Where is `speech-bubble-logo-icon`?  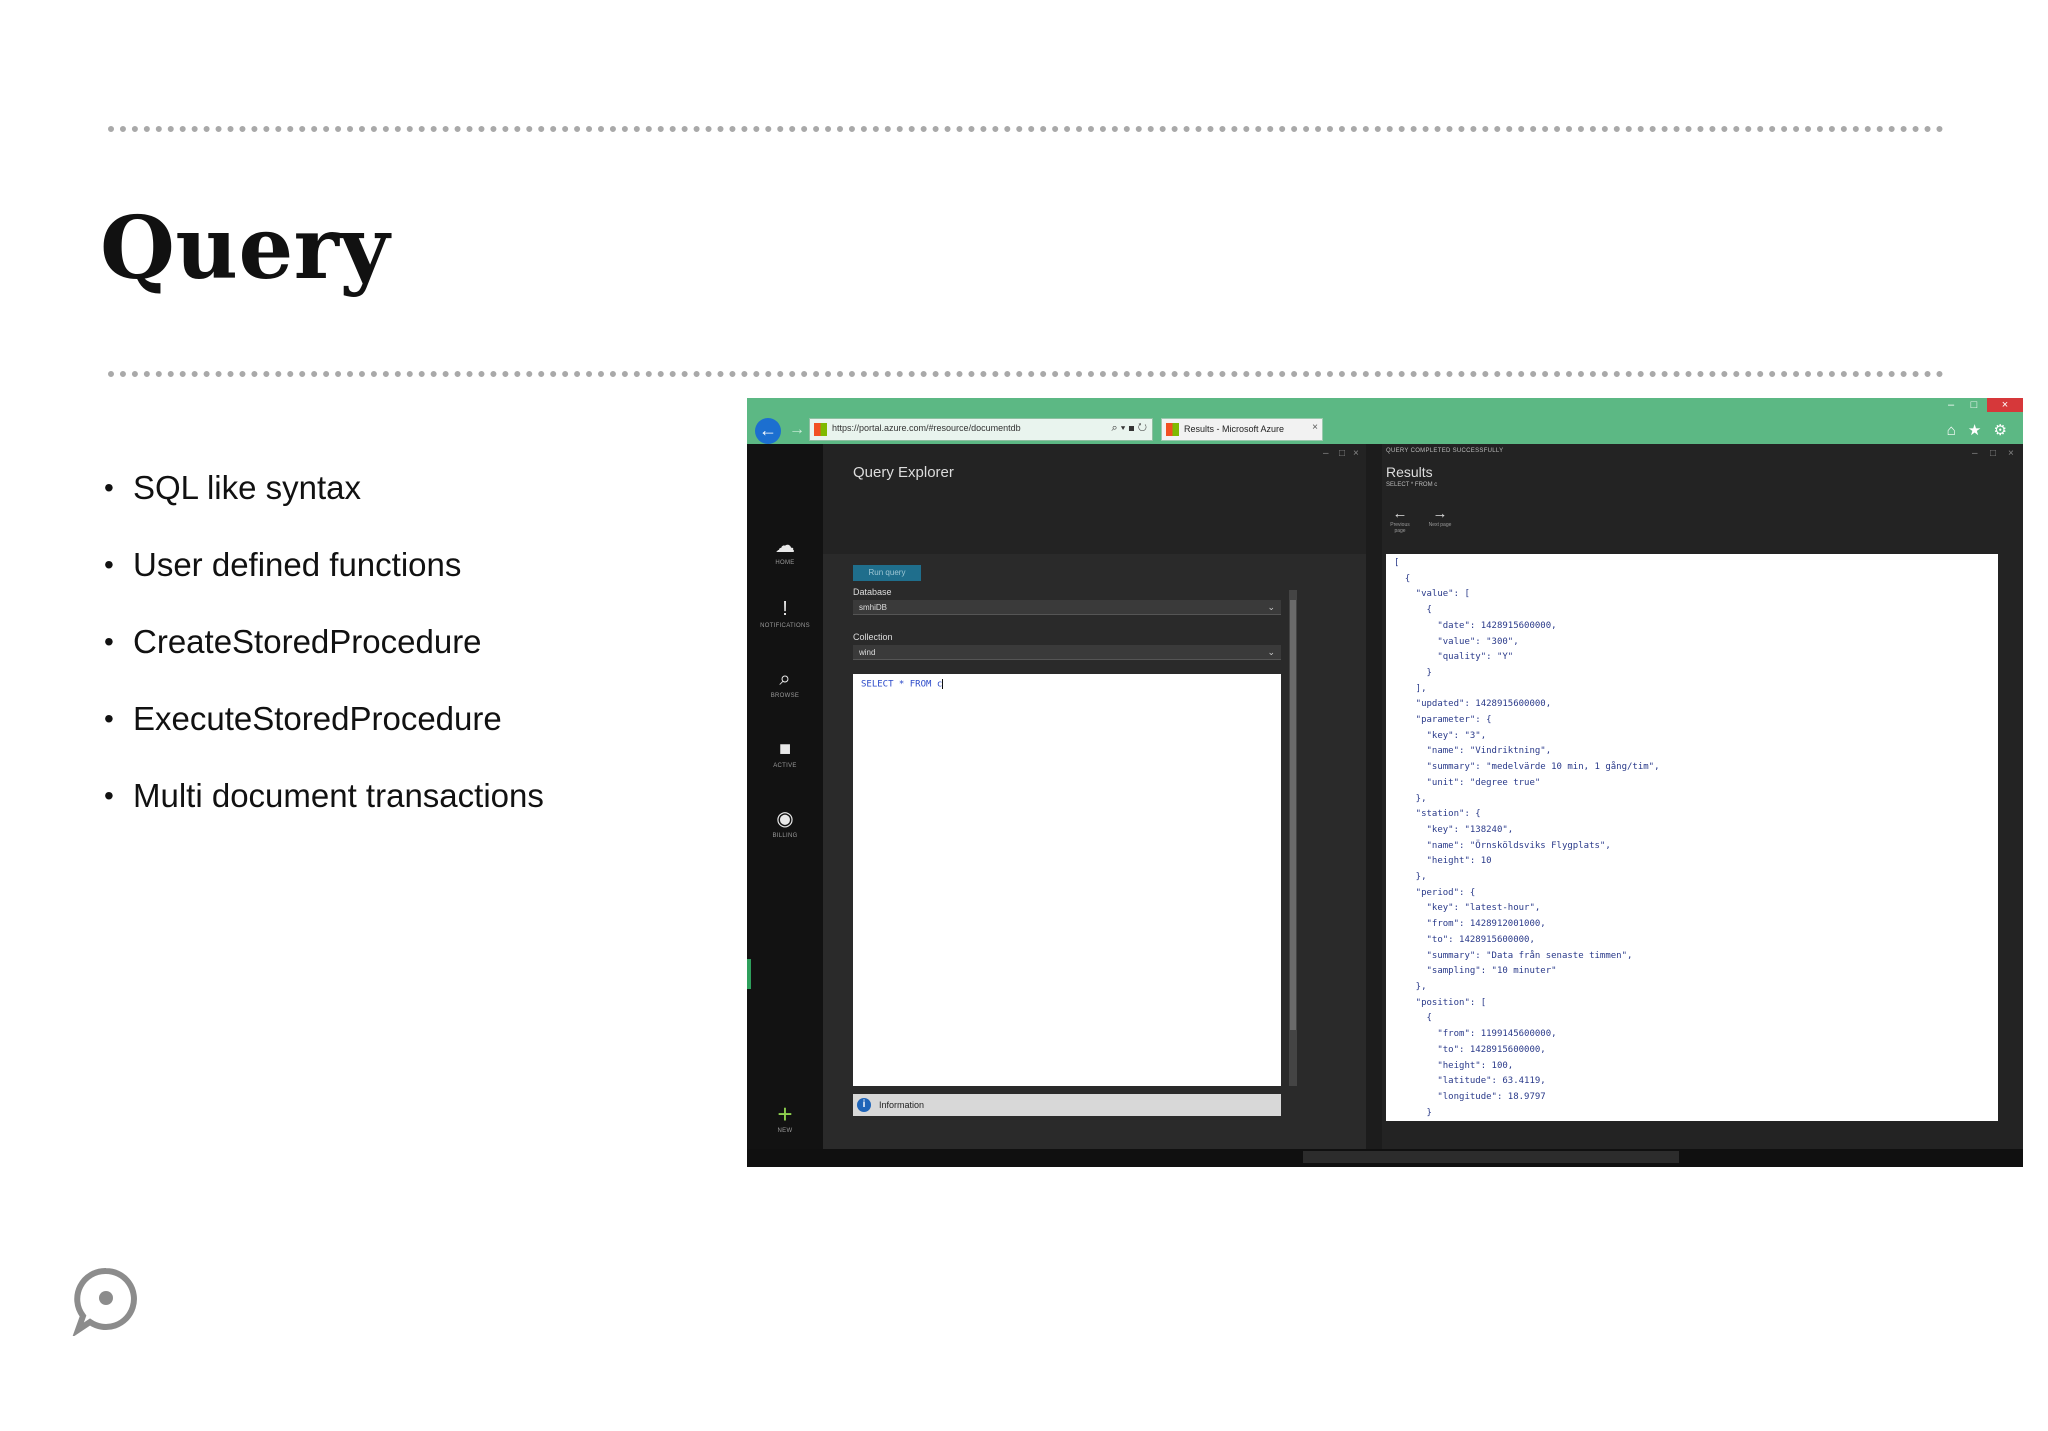 speech-bubble-logo-icon is located at coordinates (104, 1301).